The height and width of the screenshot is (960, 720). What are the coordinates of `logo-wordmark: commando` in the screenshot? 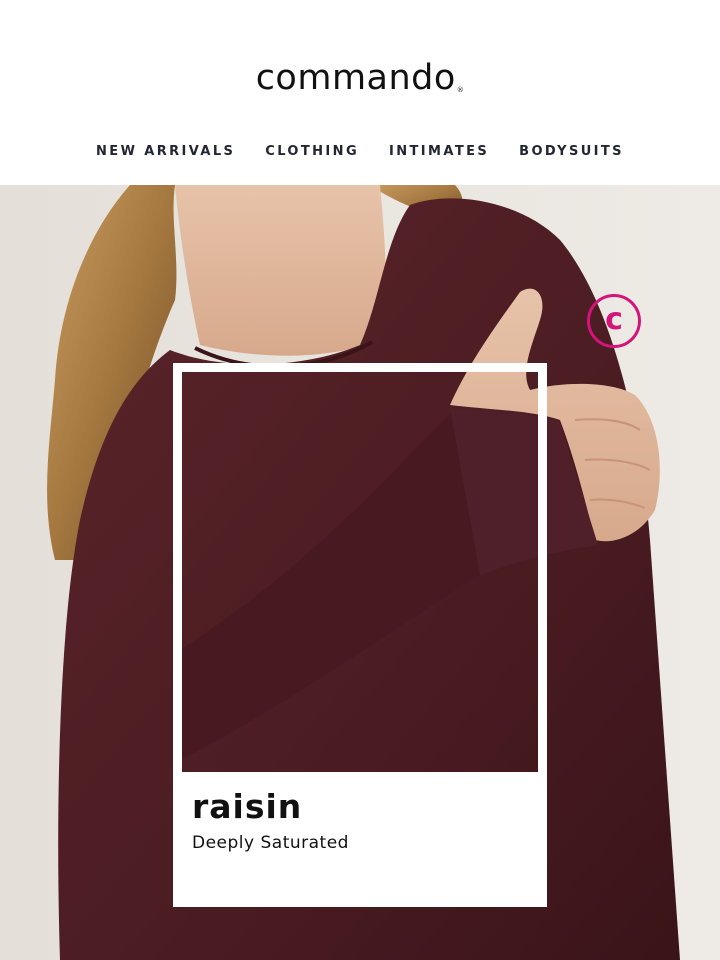 It's located at (355, 78).